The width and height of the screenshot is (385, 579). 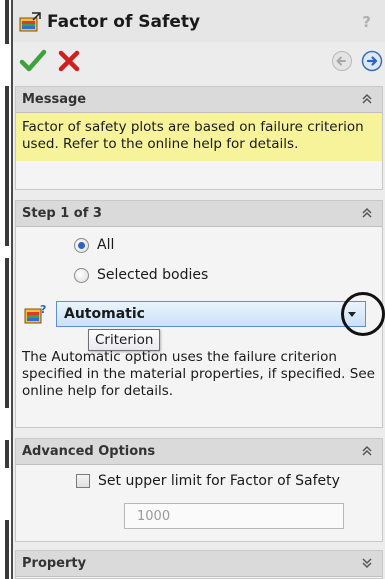 What do you see at coordinates (106, 245) in the screenshot?
I see `radio-label: All` at bounding box center [106, 245].